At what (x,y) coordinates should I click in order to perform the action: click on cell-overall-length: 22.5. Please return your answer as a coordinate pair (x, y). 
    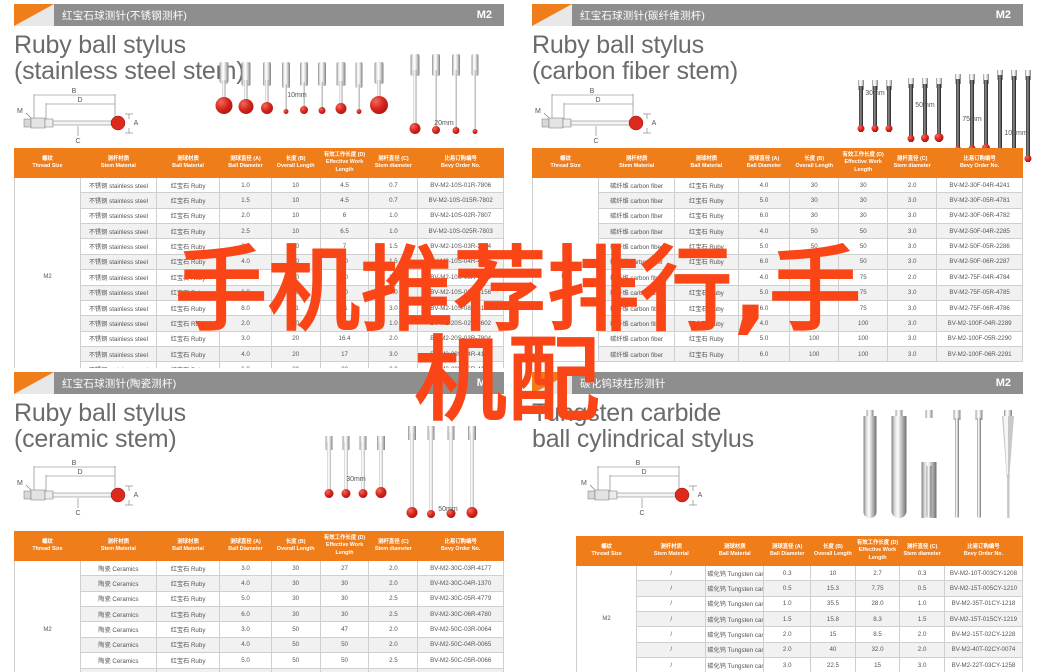
    Looking at the image, I should click on (833, 664).